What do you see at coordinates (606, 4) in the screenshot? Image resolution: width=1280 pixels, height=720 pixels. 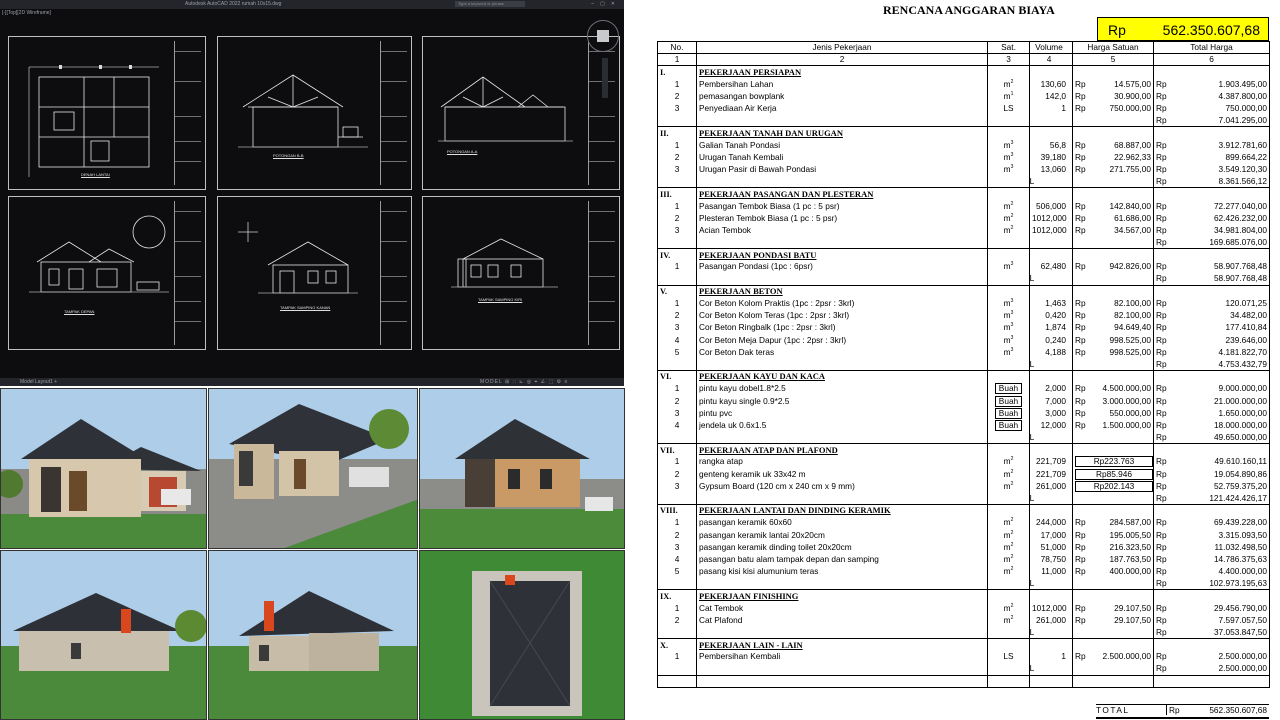 I see `window-controls: –▢✕` at bounding box center [606, 4].